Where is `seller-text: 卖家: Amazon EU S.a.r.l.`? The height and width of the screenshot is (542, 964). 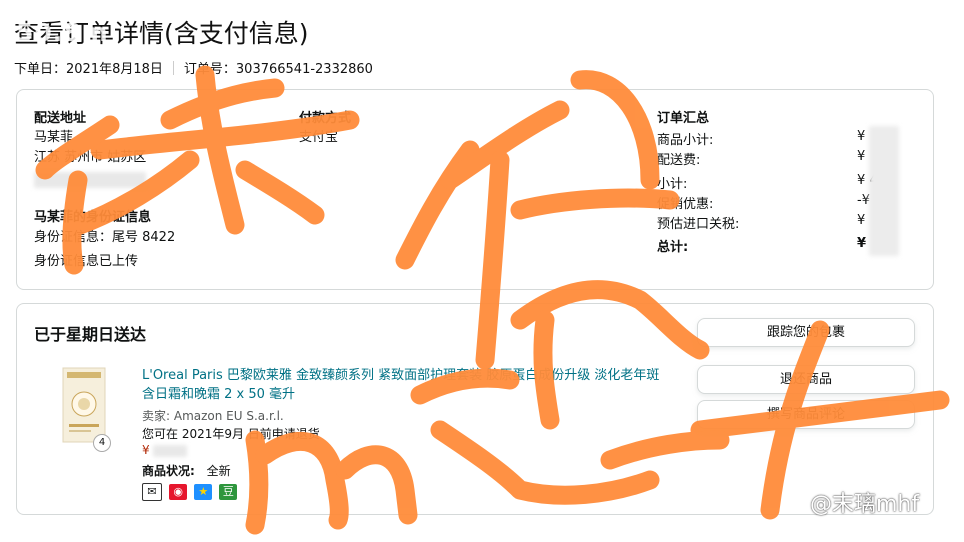
seller-text: 卖家: Amazon EU S.a.r.l. is located at coordinates (213, 416).